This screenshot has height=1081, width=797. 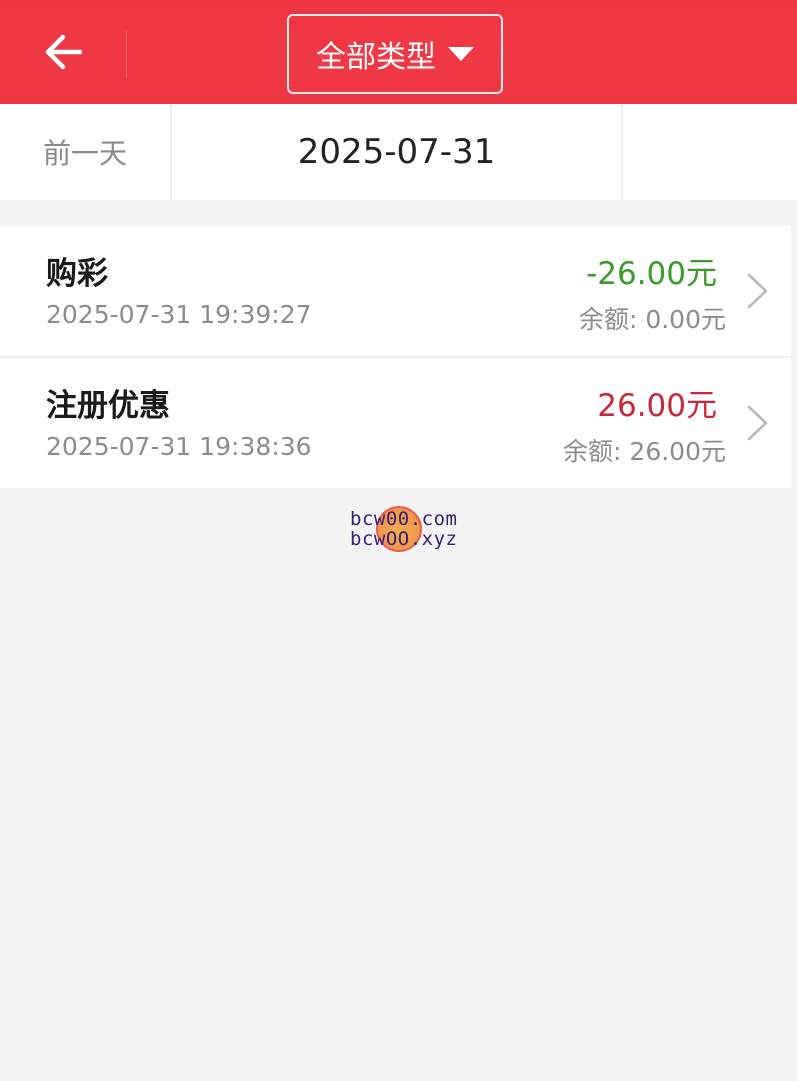 I want to click on transaction-balance: 余额: 0.00元, so click(x=652, y=319).